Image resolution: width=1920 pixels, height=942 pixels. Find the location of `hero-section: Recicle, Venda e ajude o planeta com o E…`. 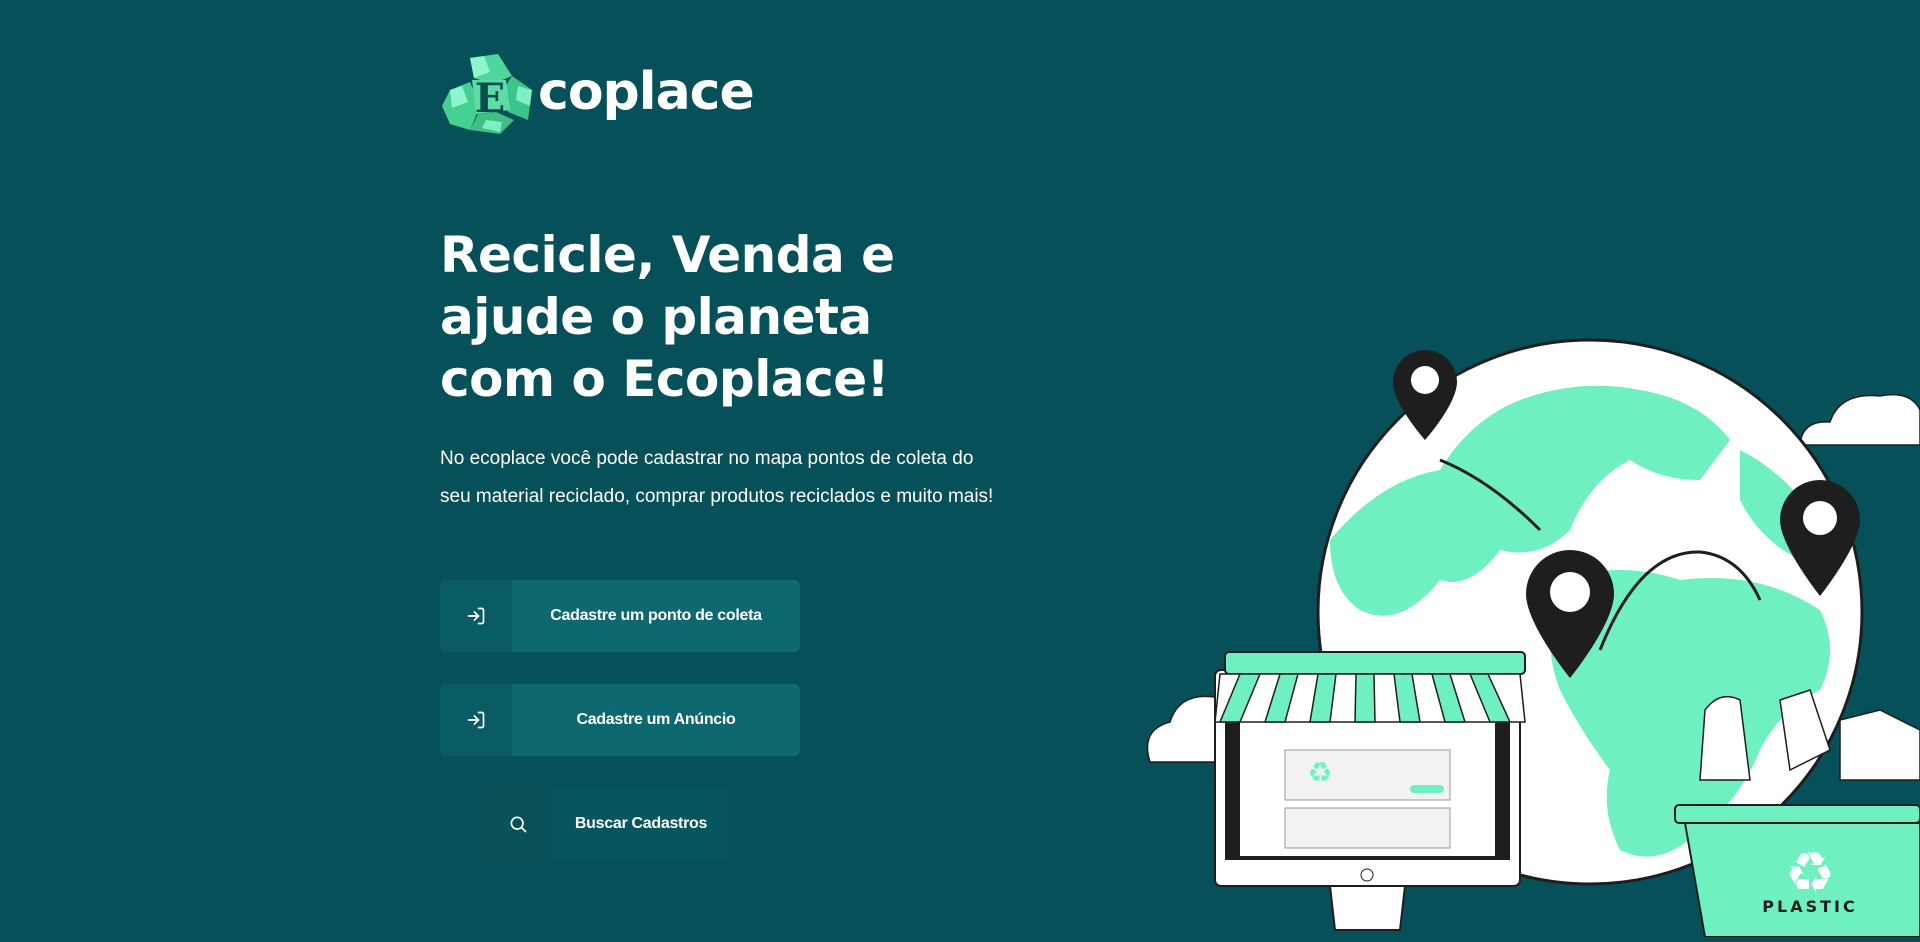

hero-section: Recicle, Venda e ajude o planeta com o E… is located at coordinates (720, 370).